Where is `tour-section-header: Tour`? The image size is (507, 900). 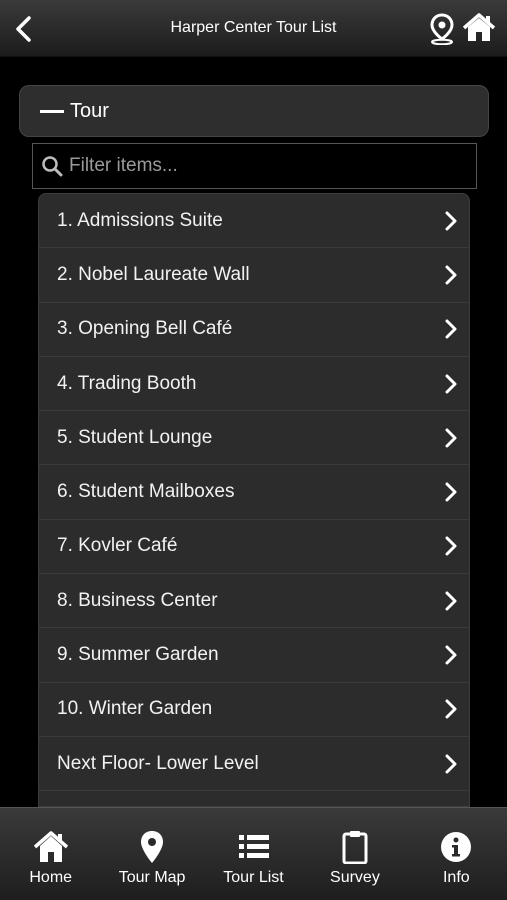 tour-section-header: Tour is located at coordinates (254, 111).